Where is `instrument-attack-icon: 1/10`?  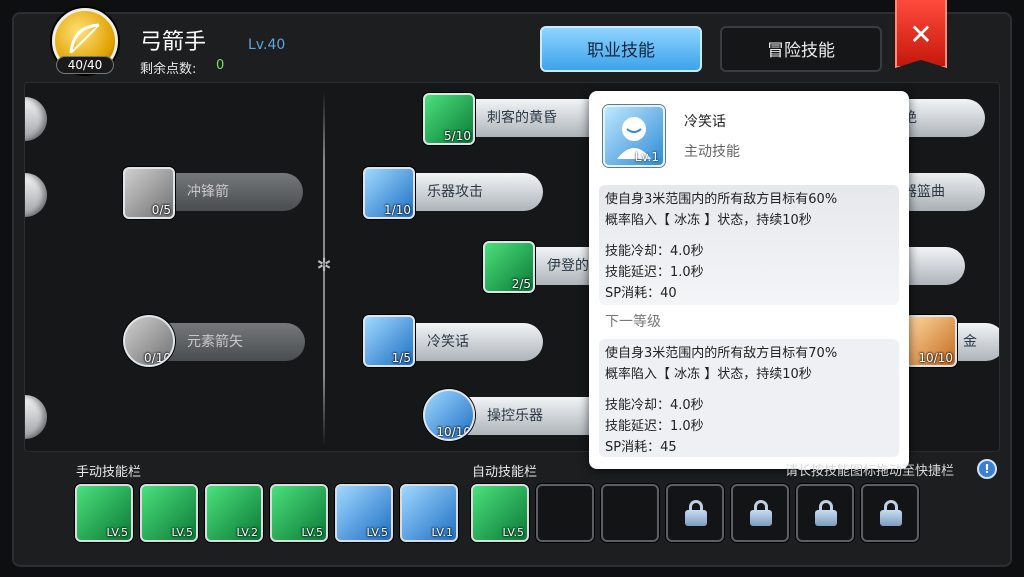 instrument-attack-icon: 1/10 is located at coordinates (389, 193).